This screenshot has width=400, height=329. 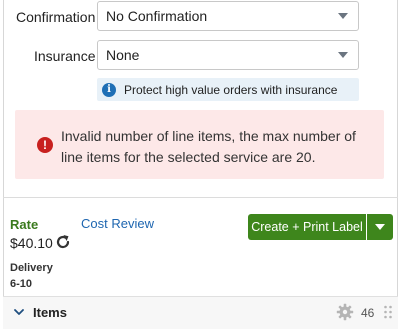 What do you see at coordinates (123, 55) in the screenshot?
I see `insurance-value: None` at bounding box center [123, 55].